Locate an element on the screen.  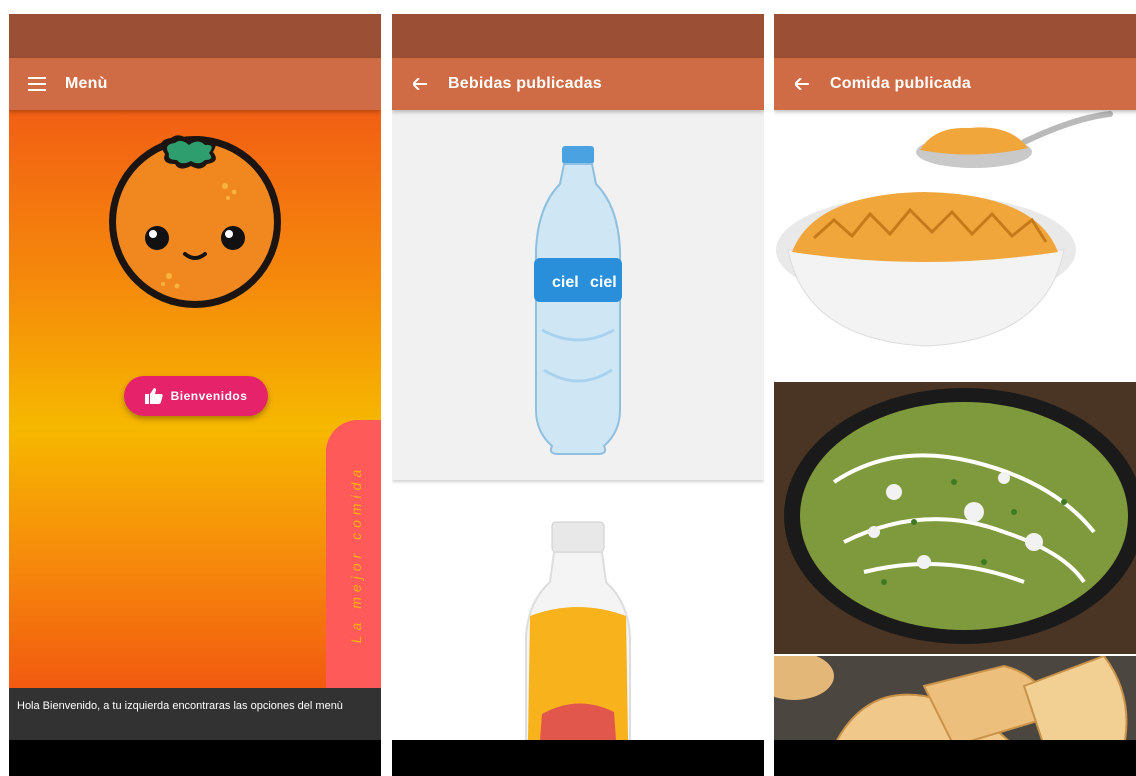
orange-mascot-logo is located at coordinates (195, 221).